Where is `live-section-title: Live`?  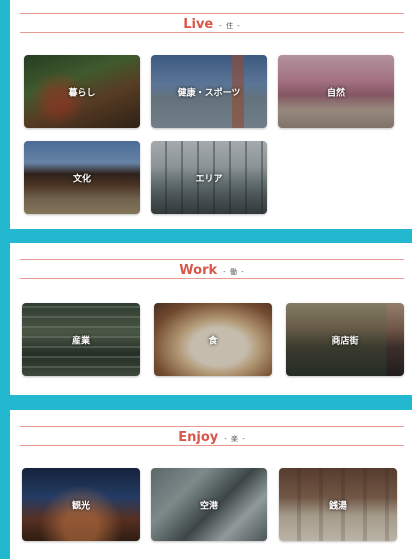 live-section-title: Live is located at coordinates (198, 24).